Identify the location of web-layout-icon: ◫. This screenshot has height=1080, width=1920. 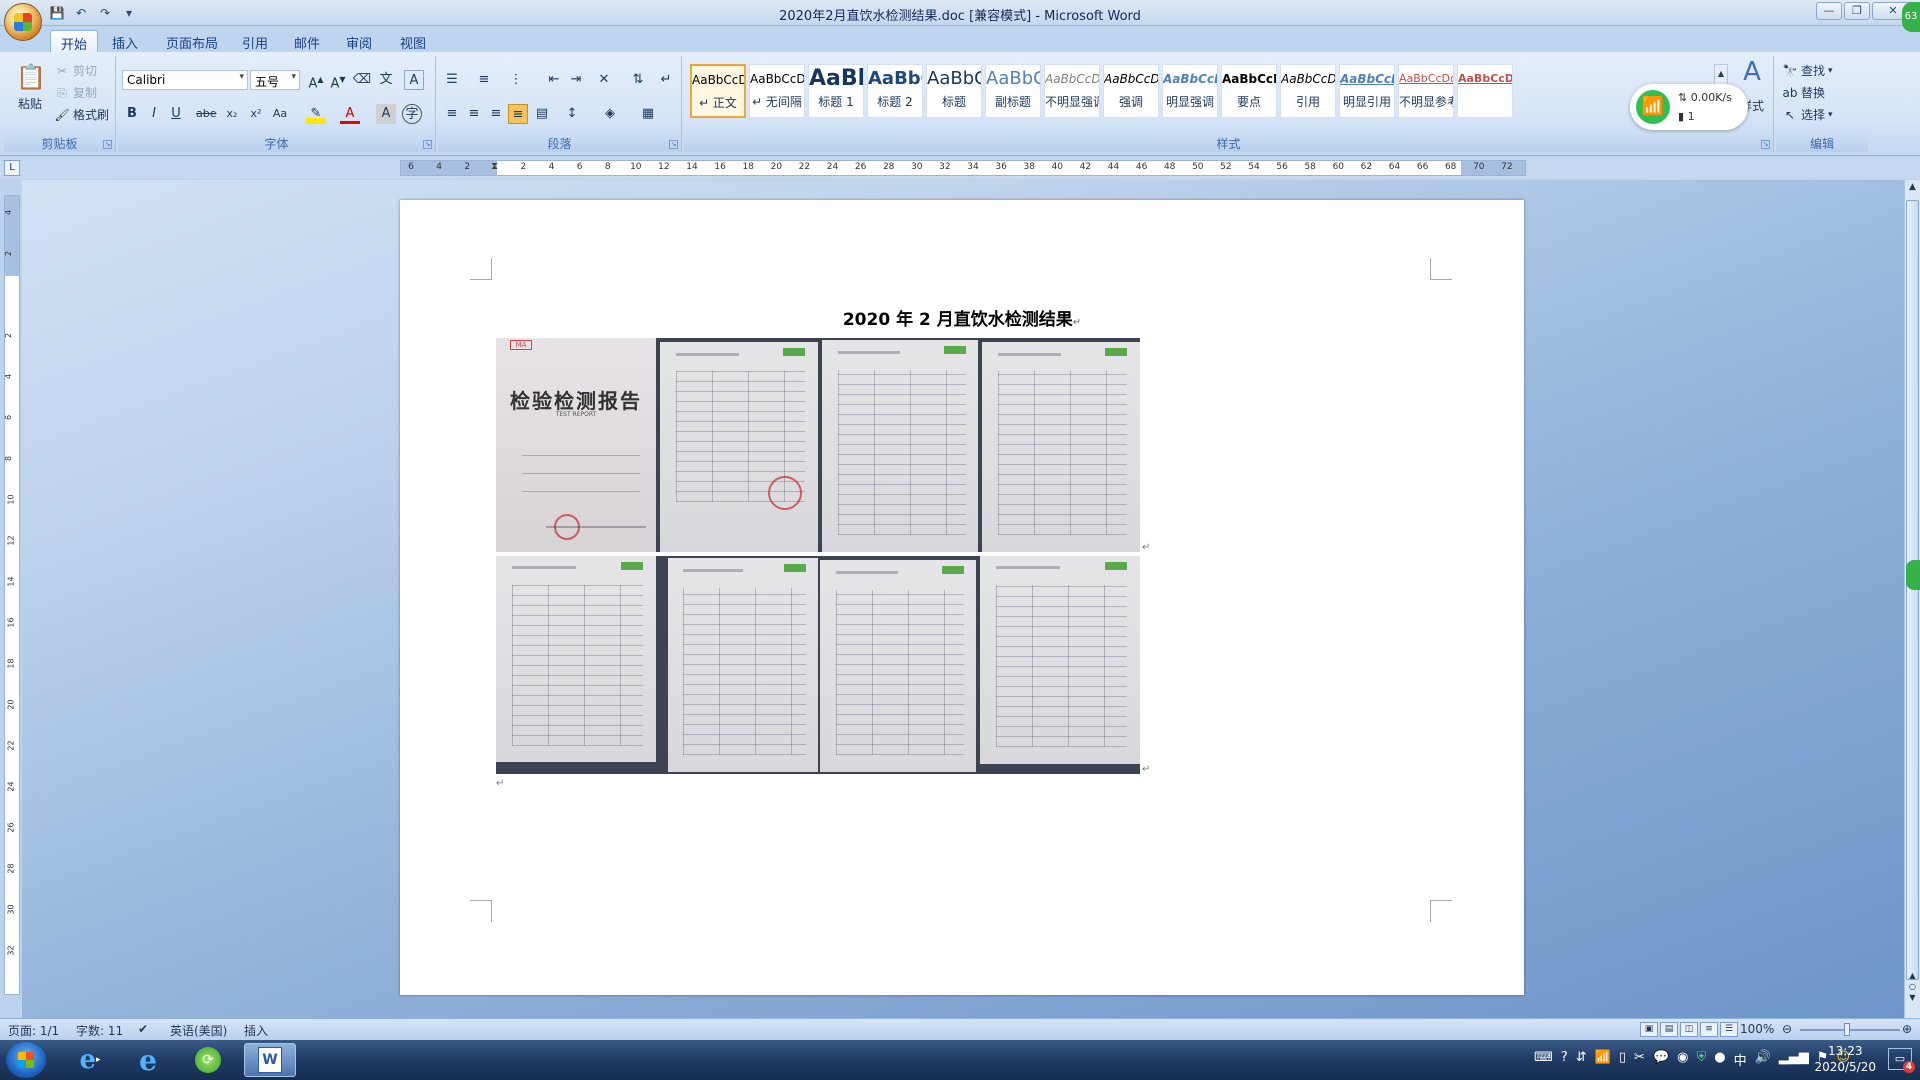
(1689, 1029).